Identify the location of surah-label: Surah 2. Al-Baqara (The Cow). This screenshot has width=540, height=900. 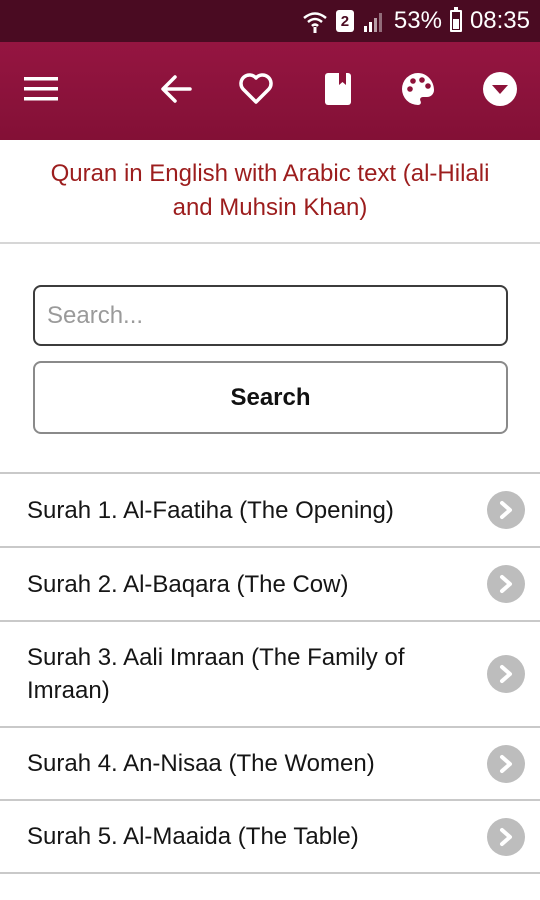
(188, 584).